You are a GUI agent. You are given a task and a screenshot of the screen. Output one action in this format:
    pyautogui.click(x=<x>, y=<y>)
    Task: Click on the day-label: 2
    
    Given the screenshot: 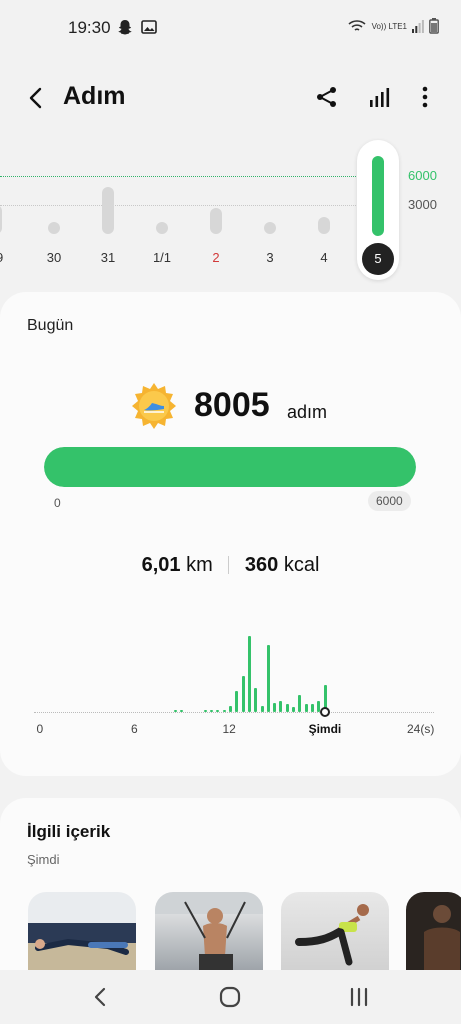 What is the action you would take?
    pyautogui.click(x=216, y=257)
    